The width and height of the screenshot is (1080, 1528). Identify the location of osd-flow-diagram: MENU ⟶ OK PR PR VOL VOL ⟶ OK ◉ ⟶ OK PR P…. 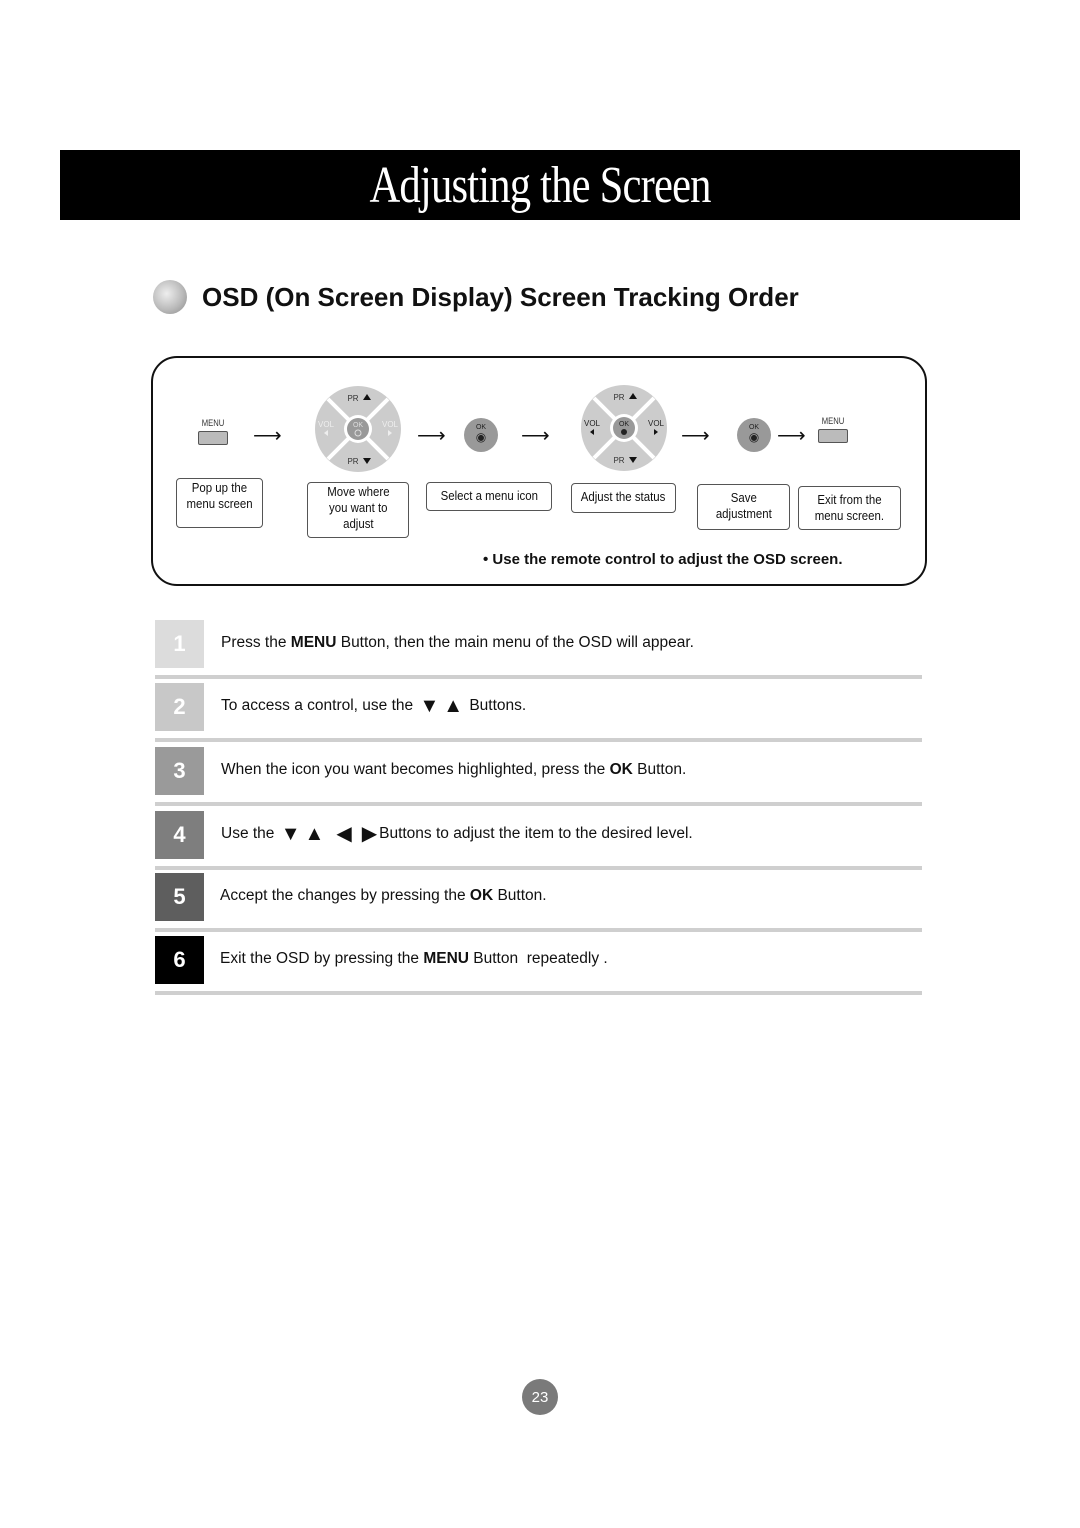
(539, 471).